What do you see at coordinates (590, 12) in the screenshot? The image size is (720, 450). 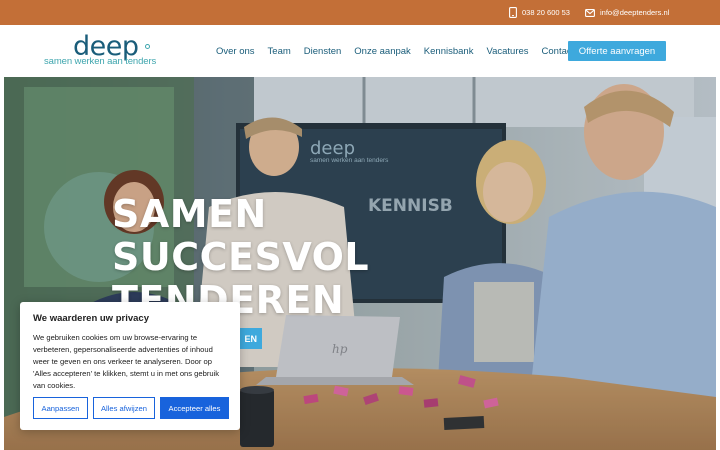 I see `envelope-icon` at bounding box center [590, 12].